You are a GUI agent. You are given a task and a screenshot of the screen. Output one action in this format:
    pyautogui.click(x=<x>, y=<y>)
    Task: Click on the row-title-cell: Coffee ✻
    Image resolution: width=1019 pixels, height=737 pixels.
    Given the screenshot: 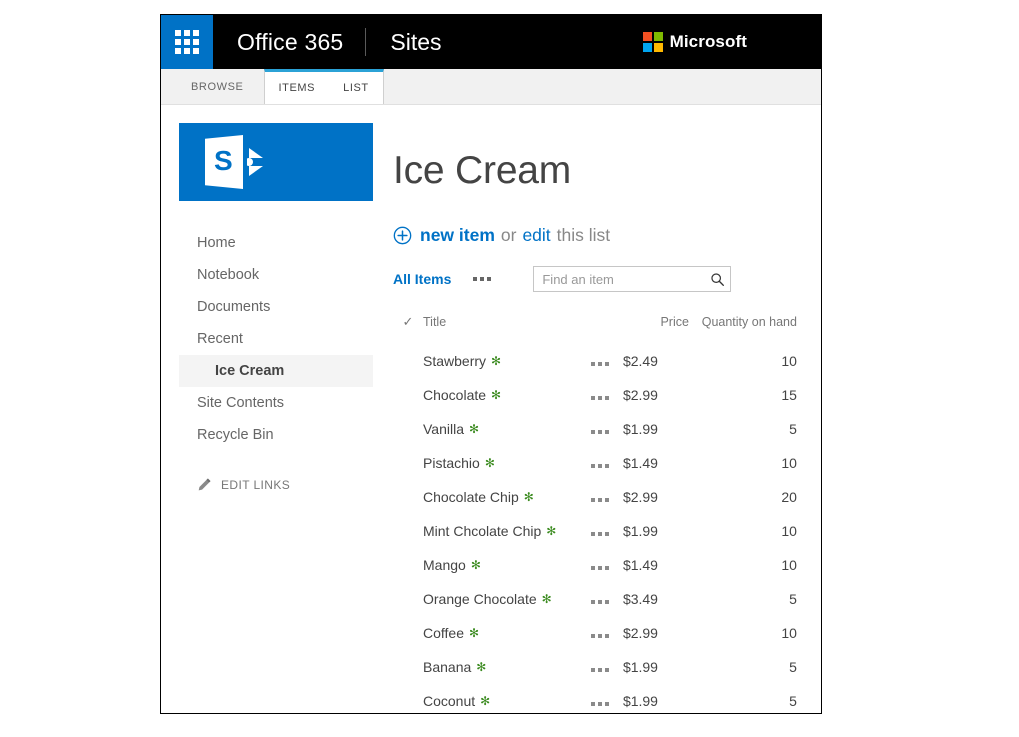 What is the action you would take?
    pyautogui.click(x=500, y=633)
    